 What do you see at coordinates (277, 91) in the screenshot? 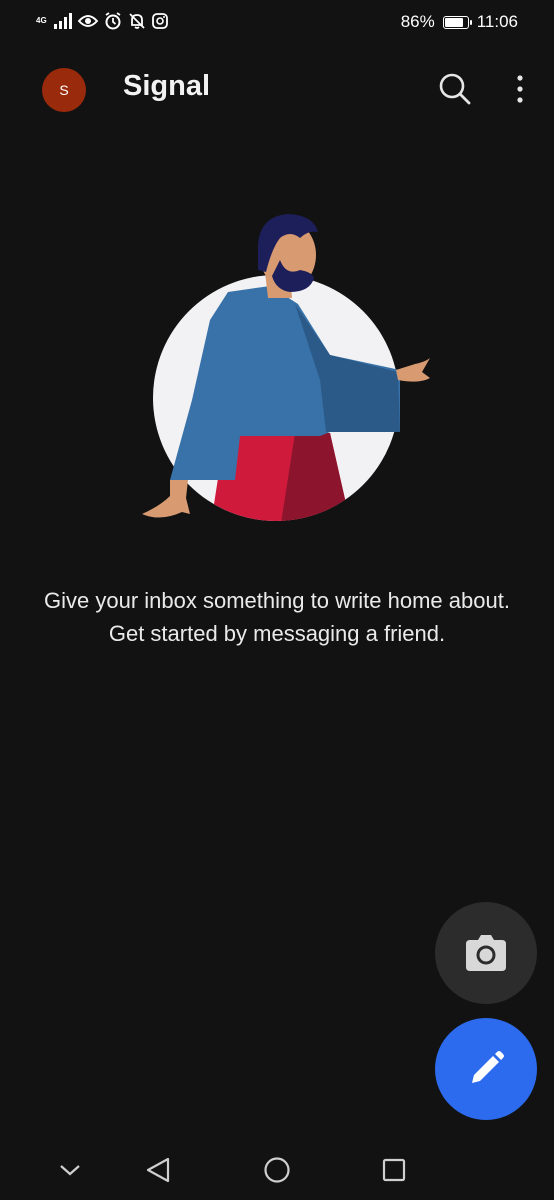
I see `app-bar: S Signal` at bounding box center [277, 91].